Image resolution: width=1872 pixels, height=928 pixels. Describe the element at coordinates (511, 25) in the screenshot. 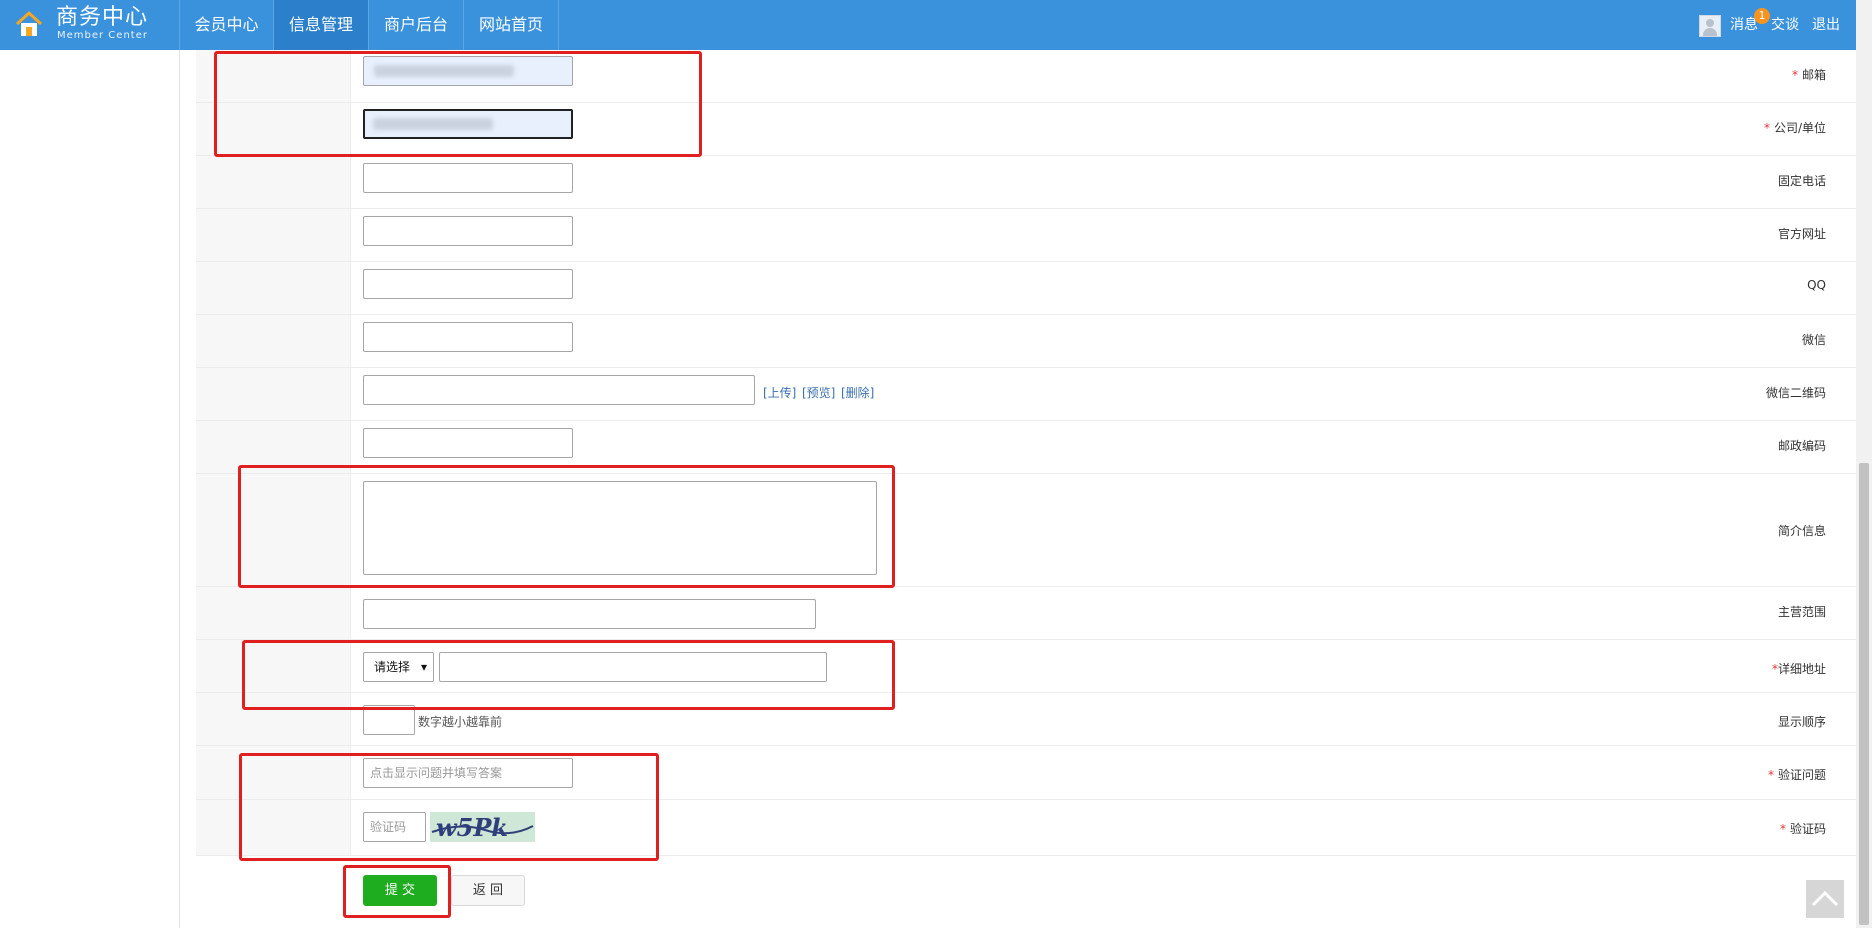

I see `nav-site-home: 网站首页` at that location.